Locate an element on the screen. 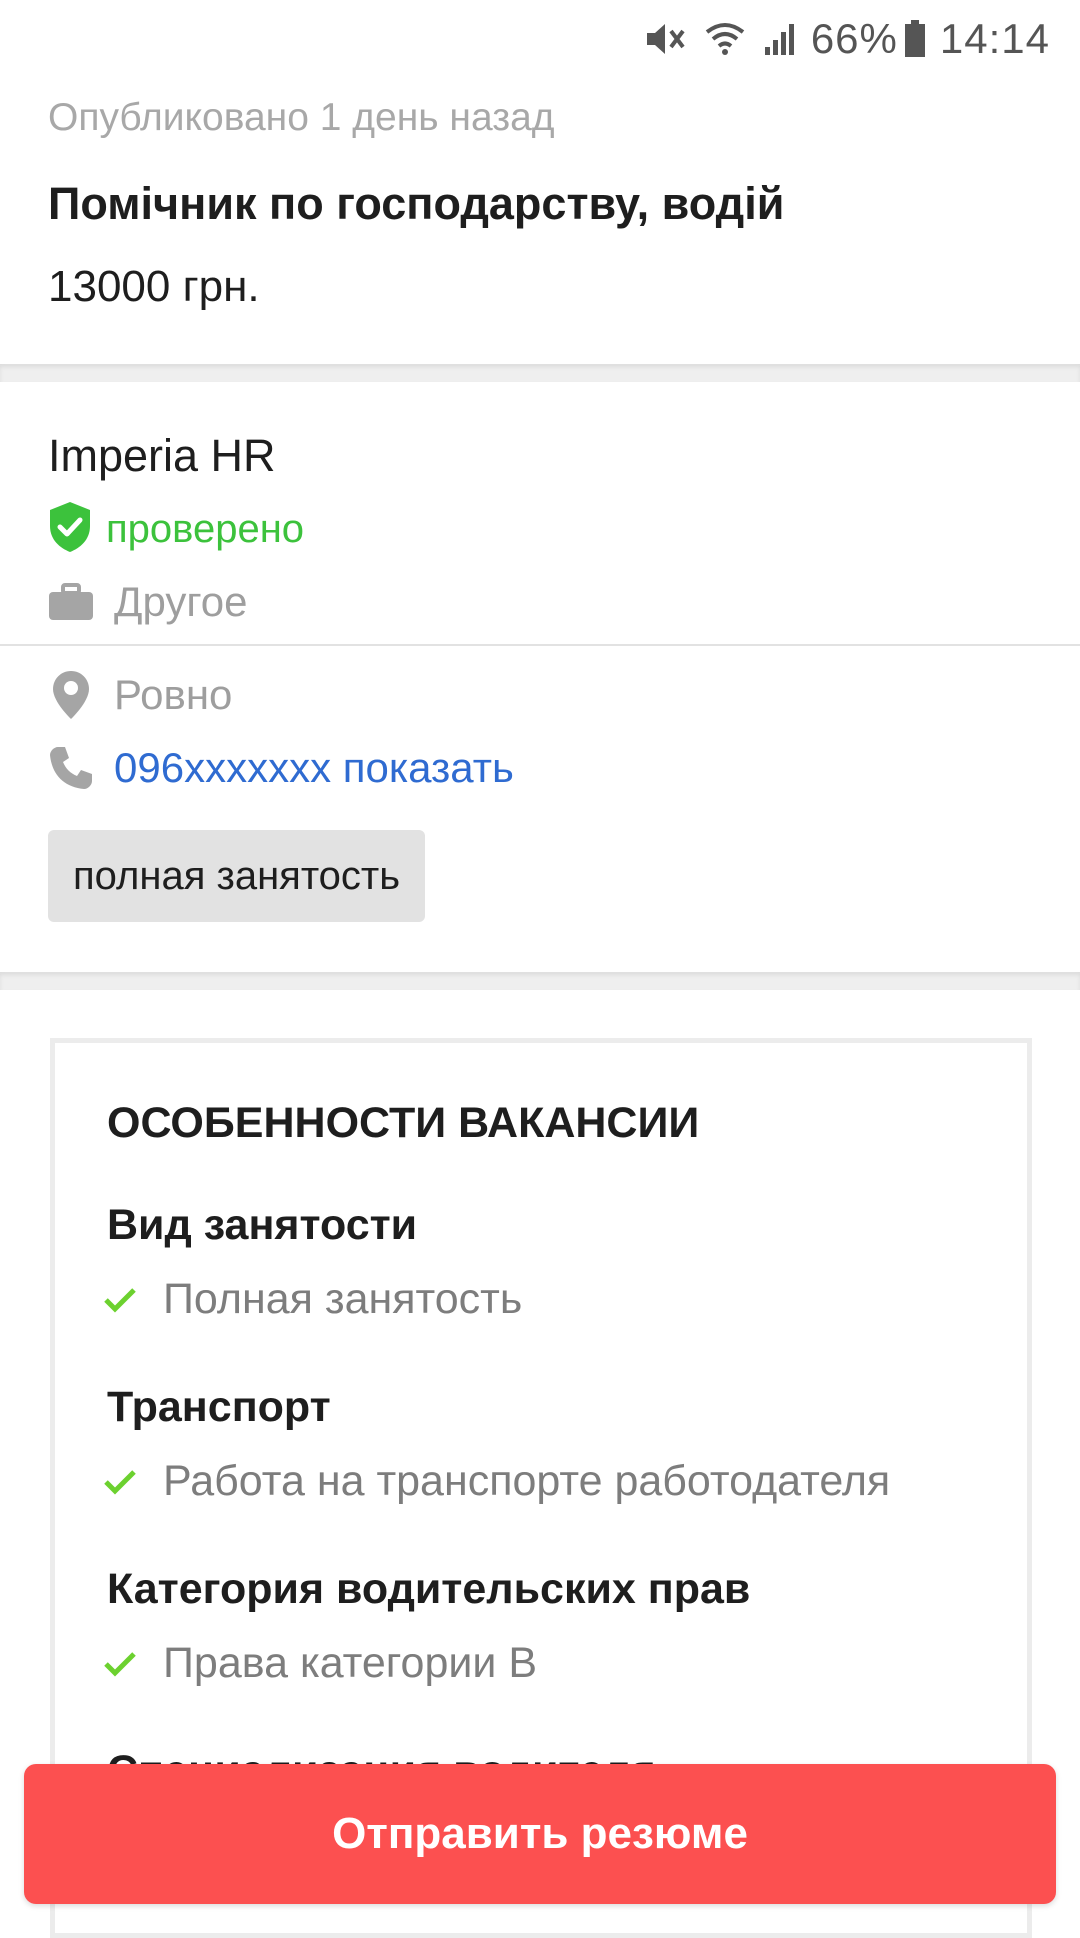 Image resolution: width=1080 pixels, height=1938 pixels. feature-title: Транспорт is located at coordinates (219, 1407).